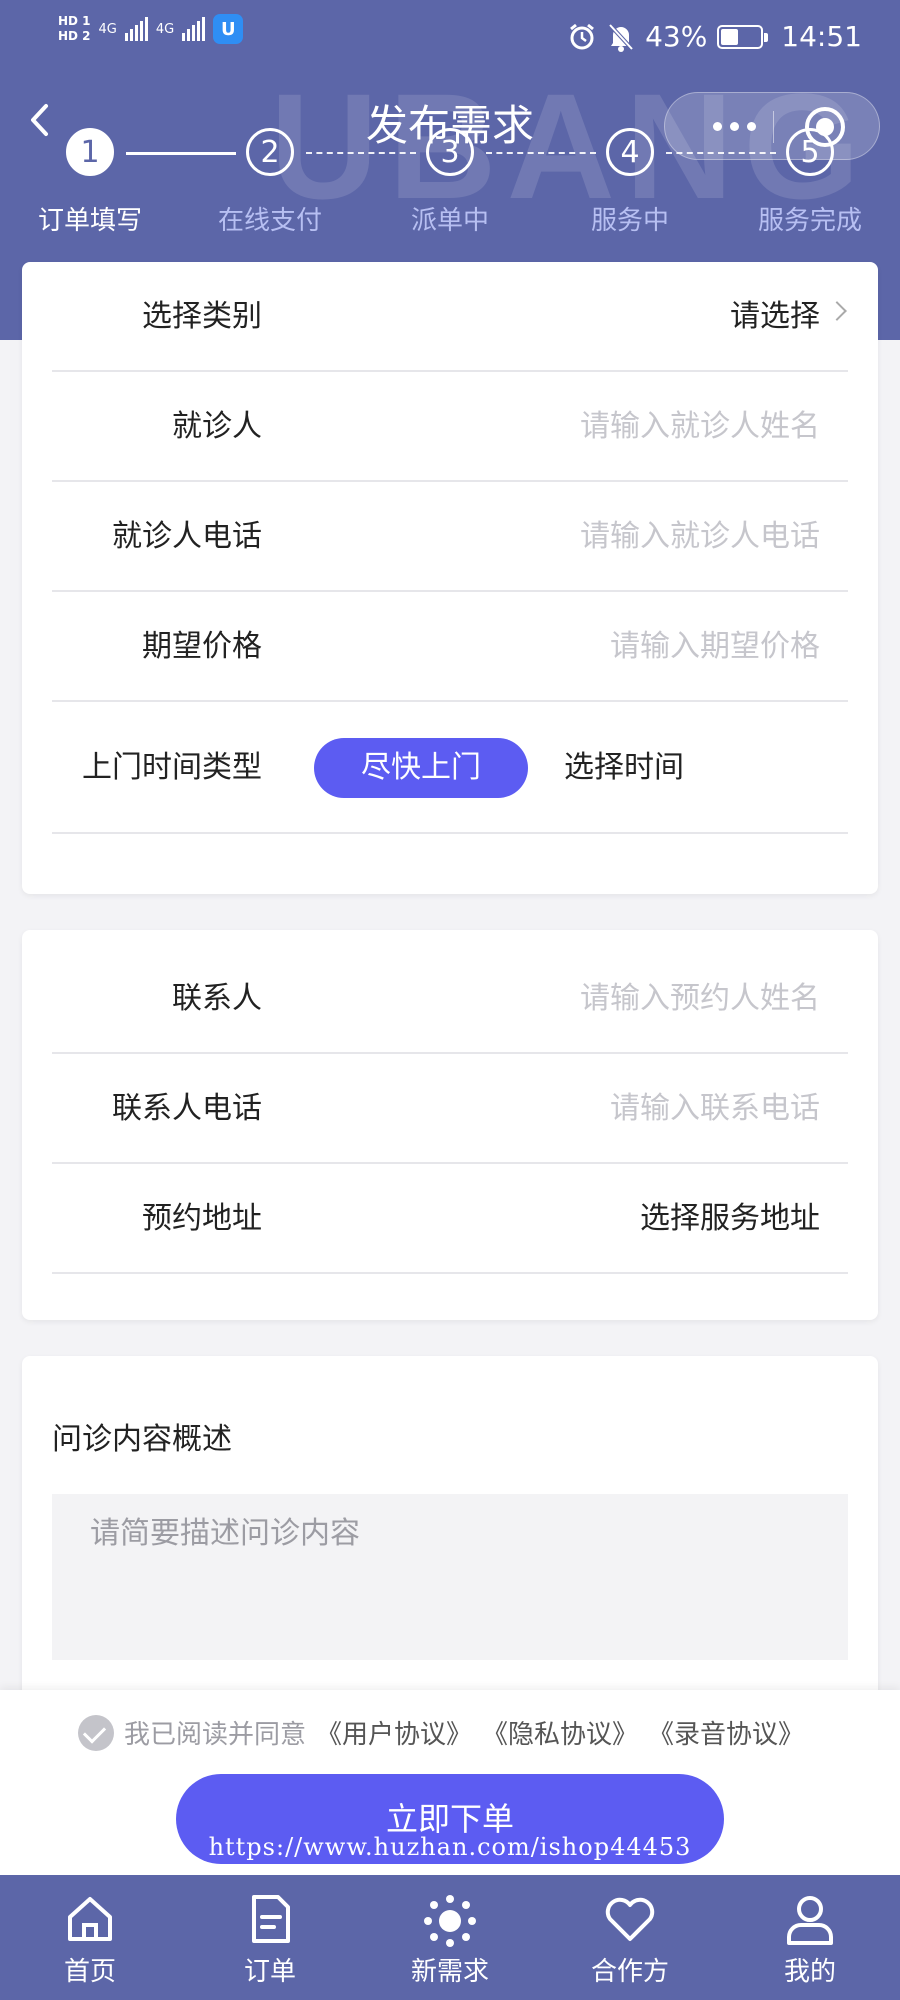  I want to click on tab-new-request: 新需求, so click(450, 1937).